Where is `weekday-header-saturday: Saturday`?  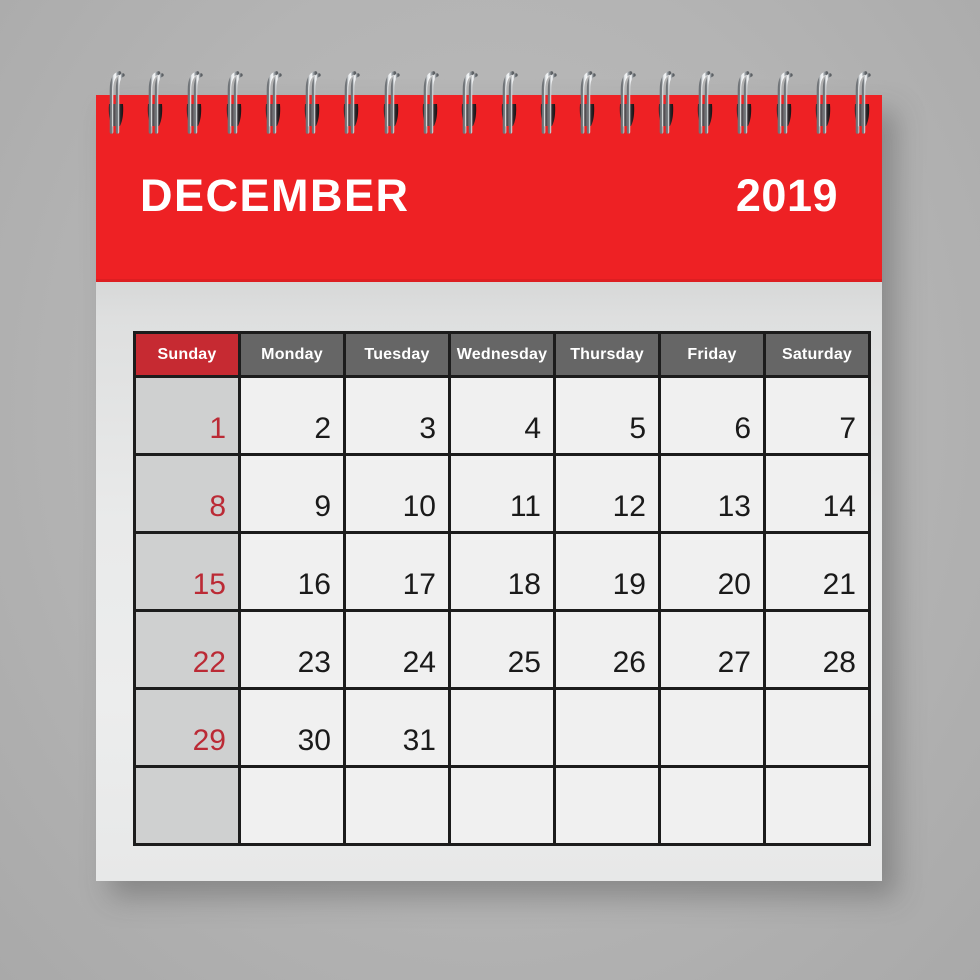 weekday-header-saturday: Saturday is located at coordinates (817, 354).